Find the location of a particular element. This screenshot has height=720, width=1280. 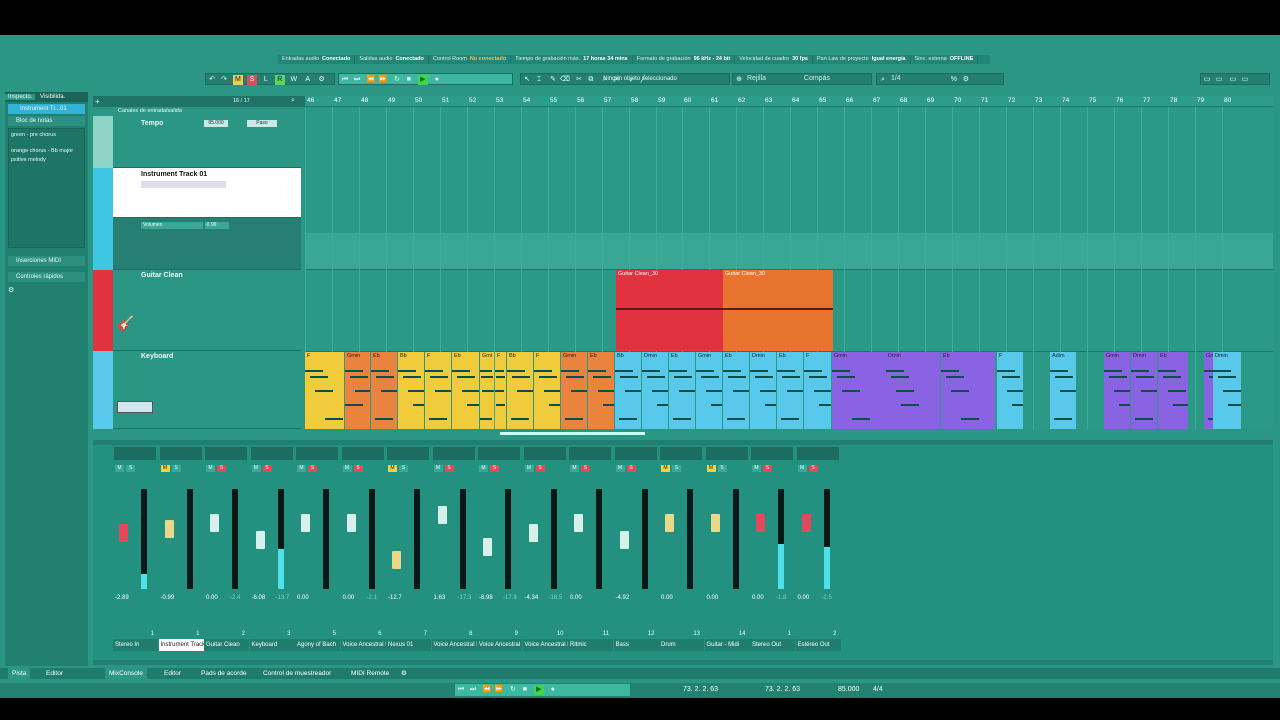

channel-name: Stereo In is located at coordinates (135, 645).